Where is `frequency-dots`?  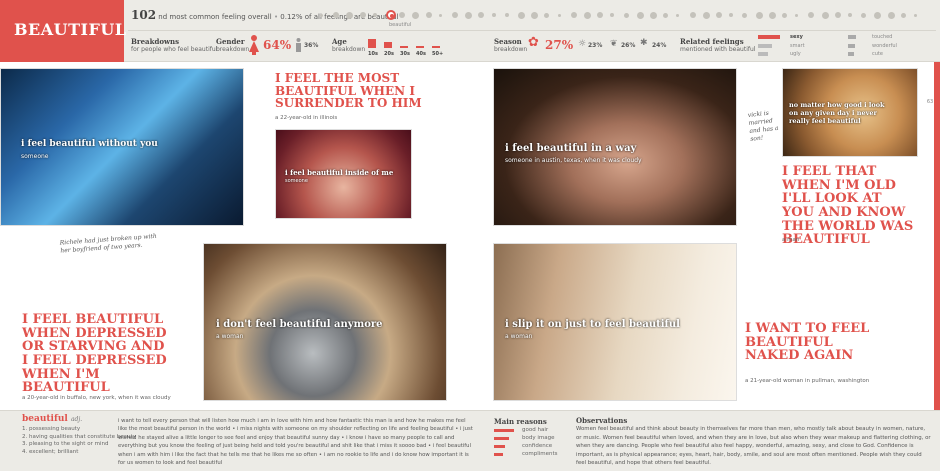
frequency-dots is located at coordinates (625, 15).